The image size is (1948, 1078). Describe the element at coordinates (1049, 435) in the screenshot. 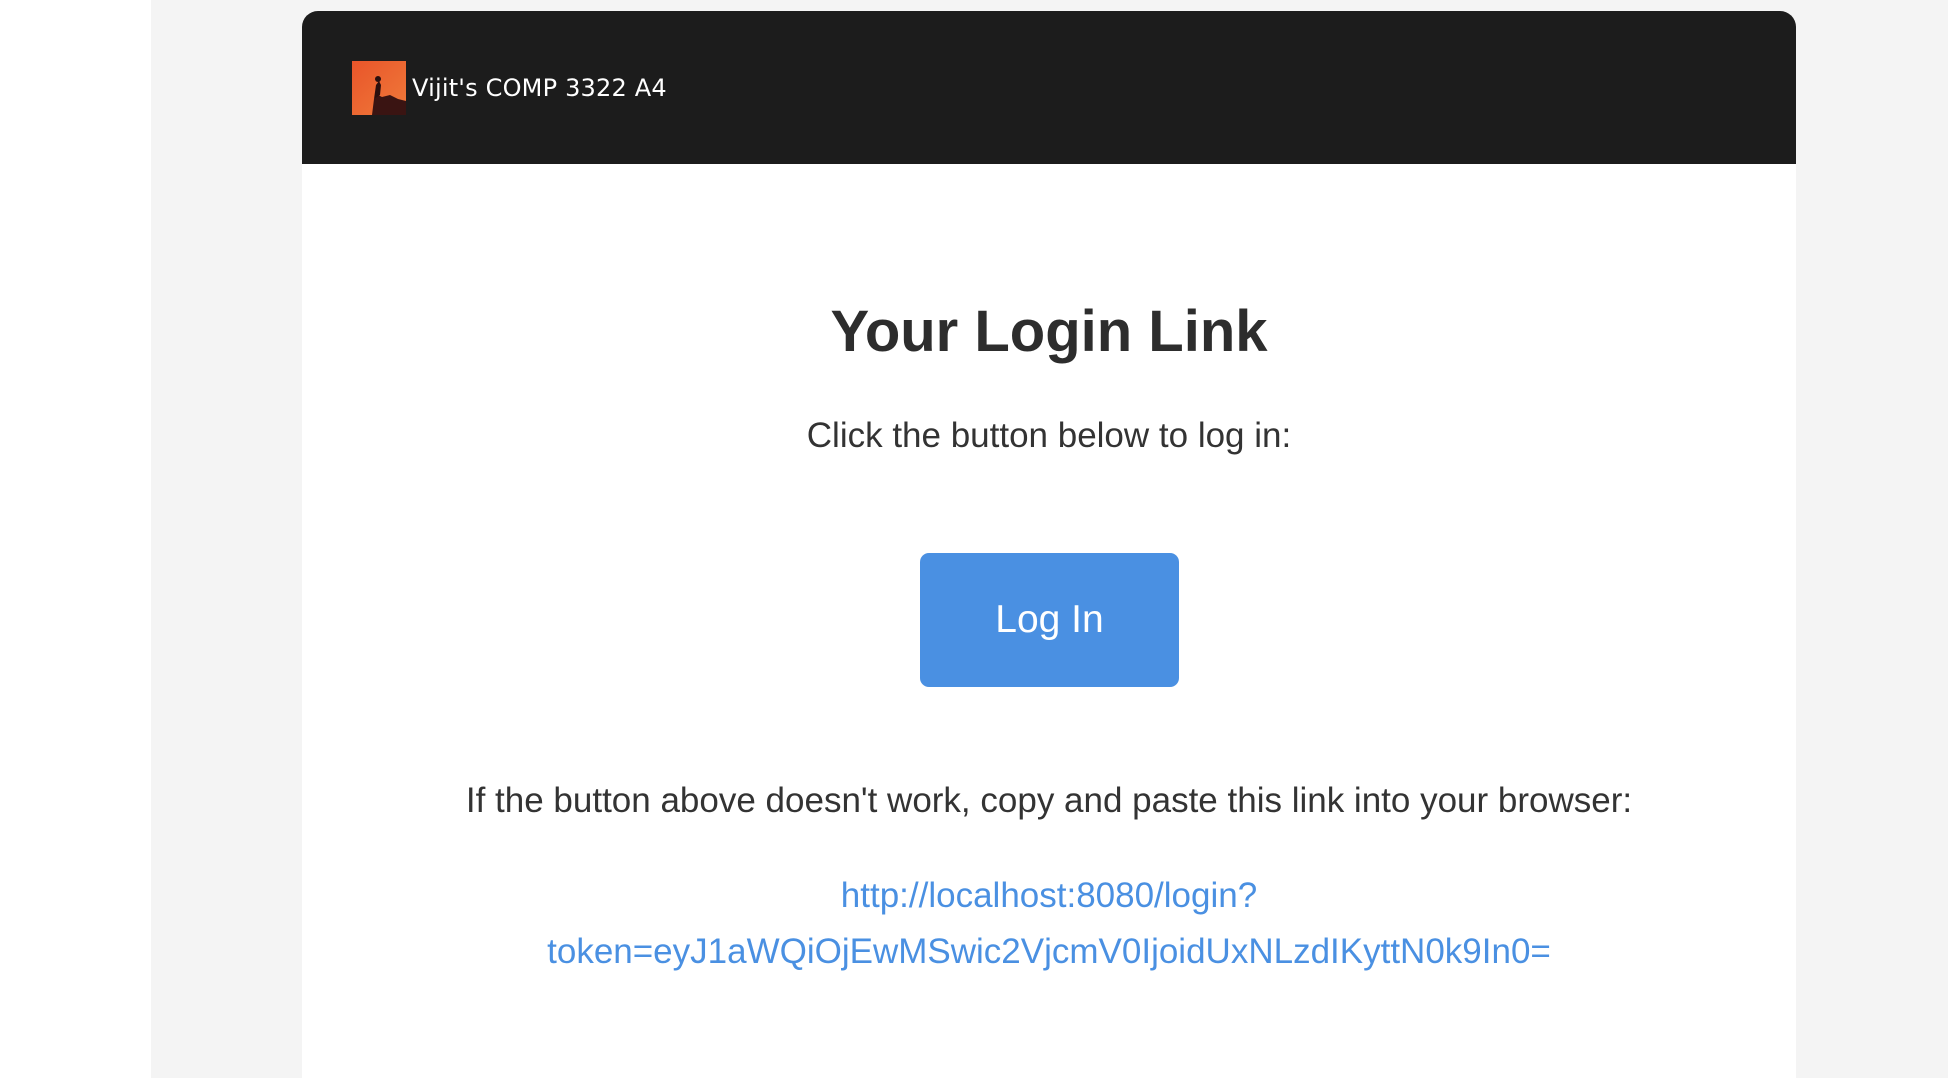

I see `login-instruction: Click the button below to log in:` at that location.